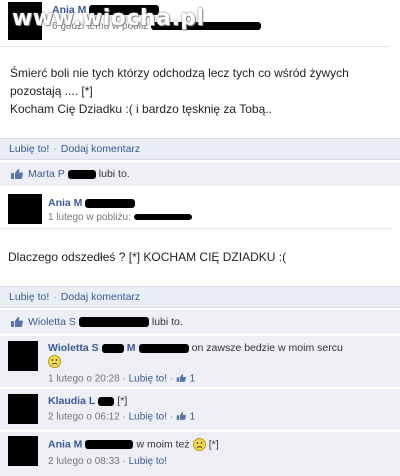 Image resolution: width=400 pixels, height=476 pixels. Describe the element at coordinates (267, 348) in the screenshot. I see `comment-1-text: on zawsze bedzie w moim sercu` at that location.